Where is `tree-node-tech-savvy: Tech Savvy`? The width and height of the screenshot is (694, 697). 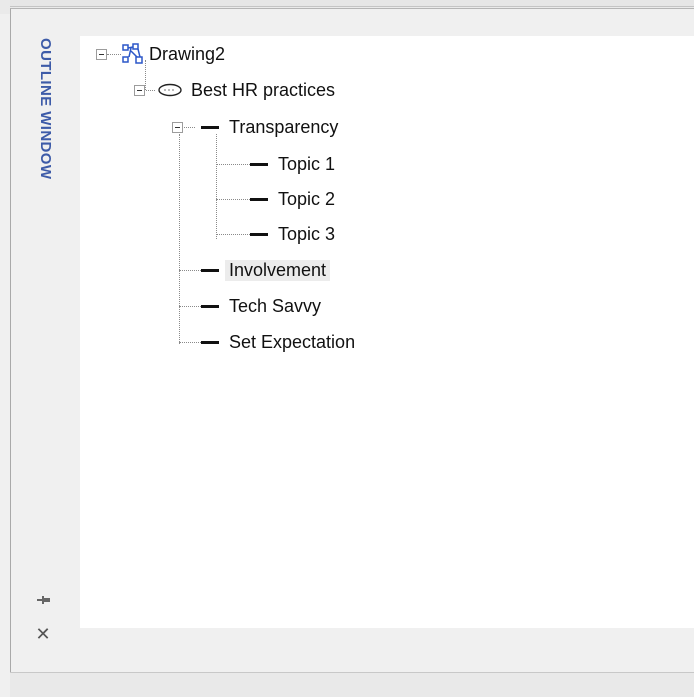 tree-node-tech-savvy: Tech Savvy is located at coordinates (263, 306).